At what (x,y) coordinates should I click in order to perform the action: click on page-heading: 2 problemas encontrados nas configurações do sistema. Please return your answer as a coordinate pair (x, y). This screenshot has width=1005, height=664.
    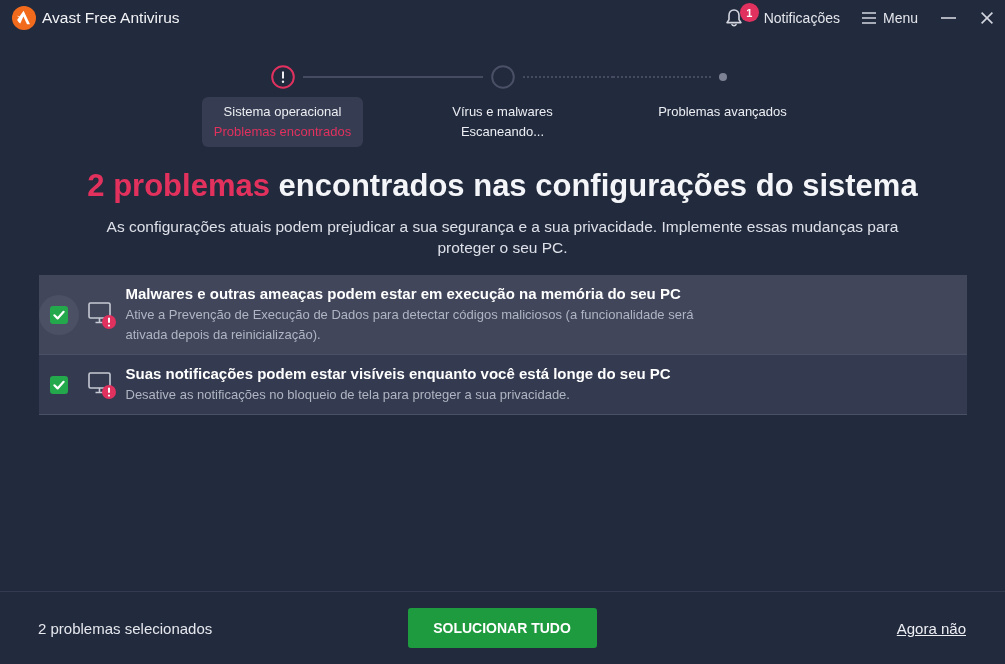
    Looking at the image, I should click on (502, 186).